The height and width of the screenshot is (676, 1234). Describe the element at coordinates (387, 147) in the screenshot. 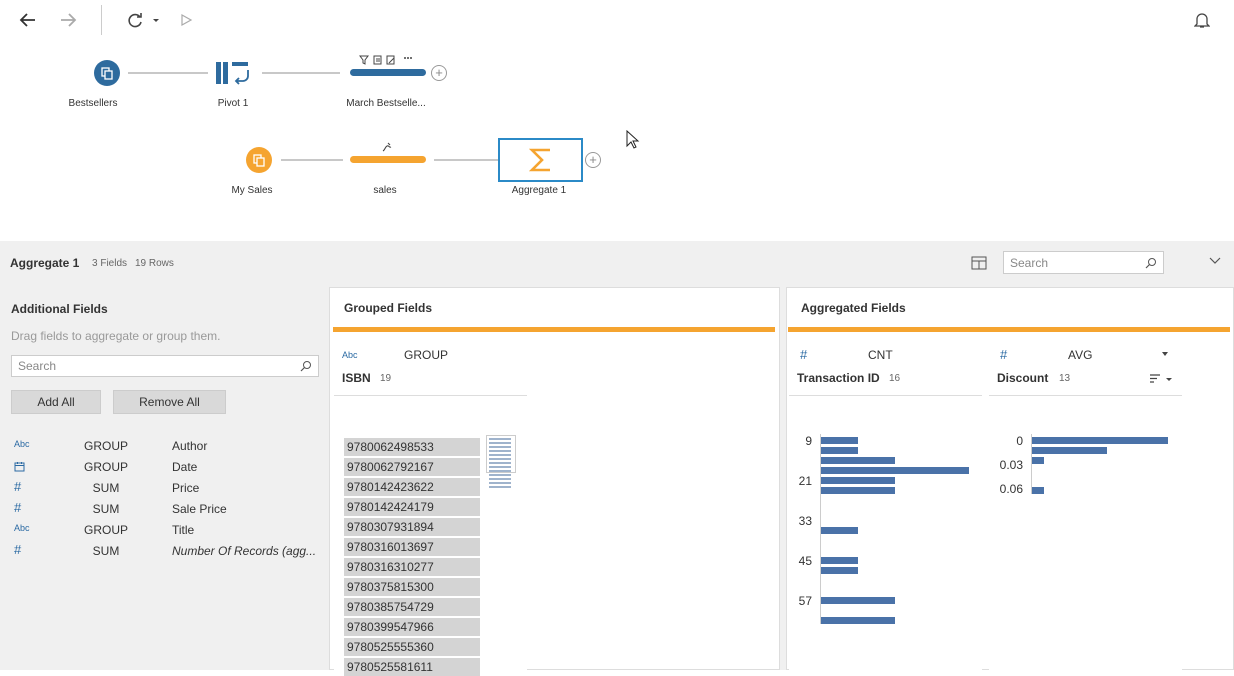

I see `script-icon` at that location.